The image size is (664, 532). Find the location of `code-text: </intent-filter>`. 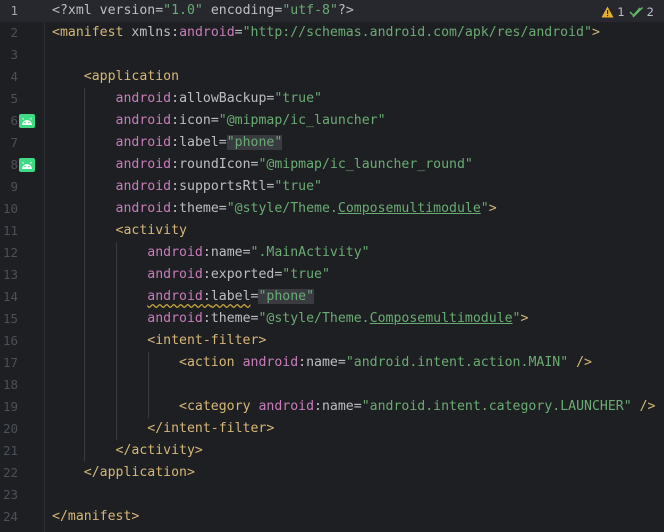

code-text: </intent-filter> is located at coordinates (163, 429).